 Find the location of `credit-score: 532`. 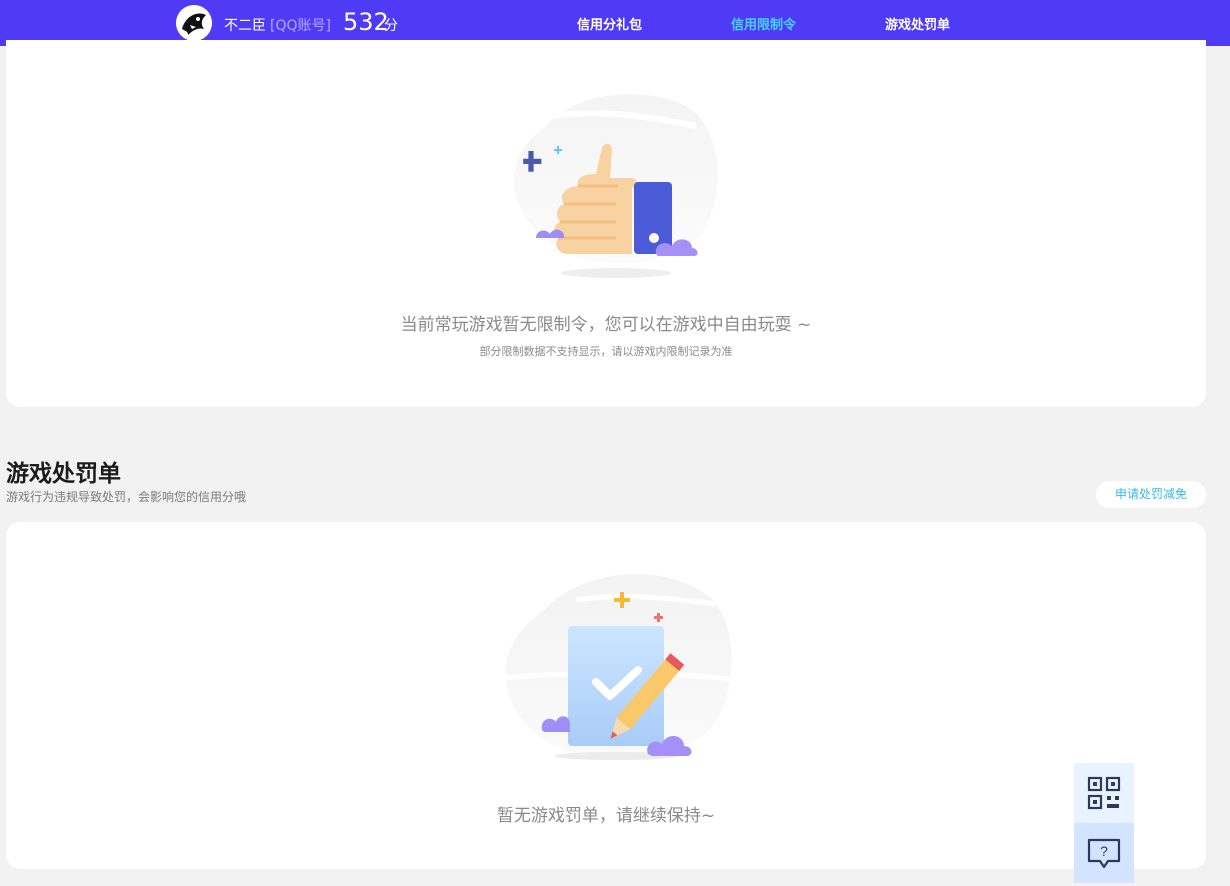

credit-score: 532 is located at coordinates (366, 22).